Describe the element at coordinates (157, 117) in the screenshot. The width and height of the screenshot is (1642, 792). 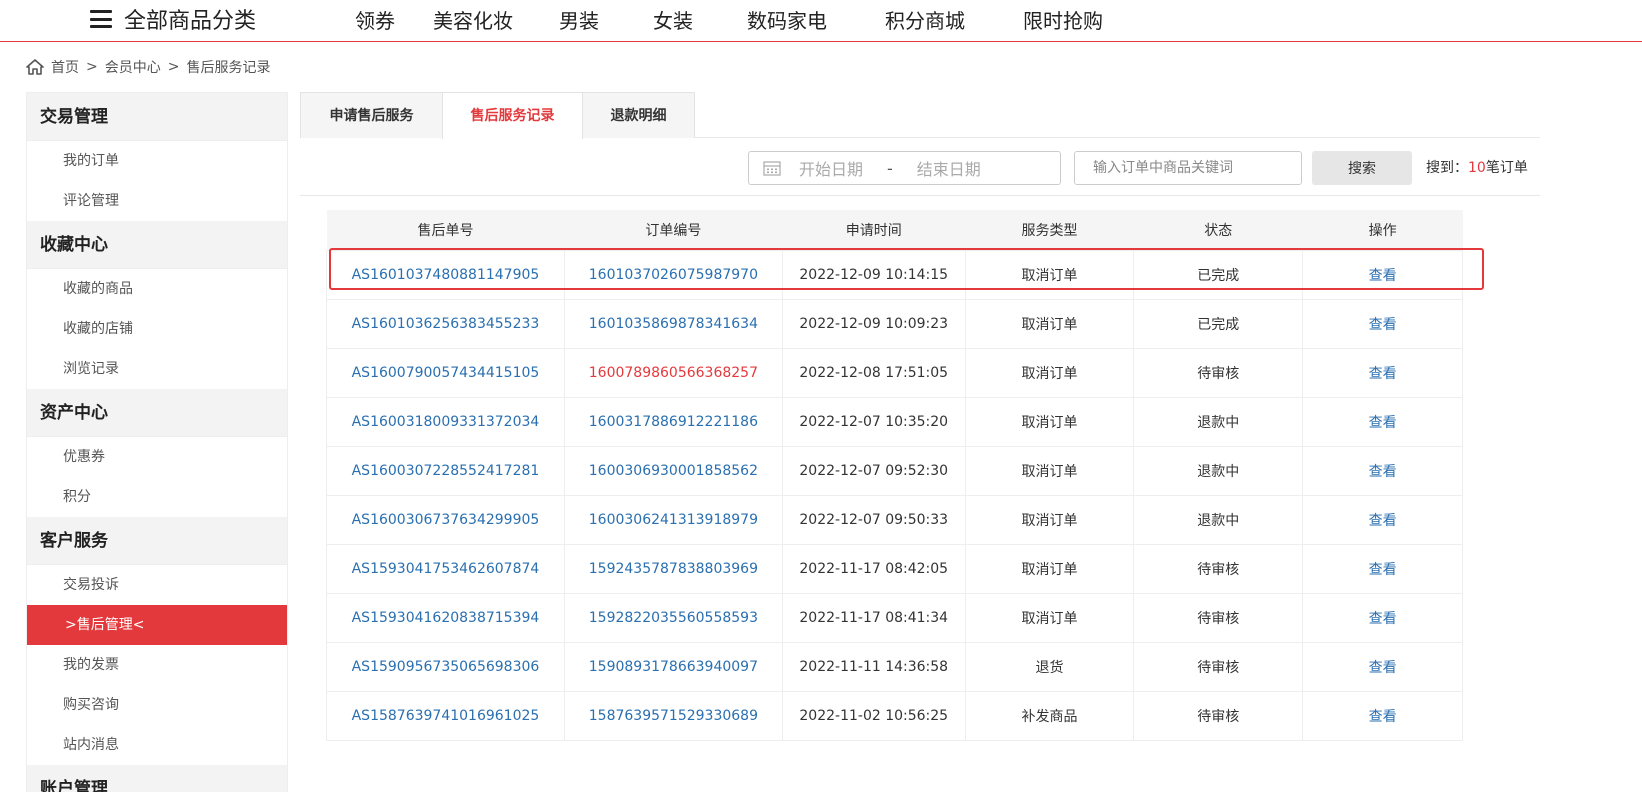
I see `sidebar-group-trade: 交易管理` at that location.